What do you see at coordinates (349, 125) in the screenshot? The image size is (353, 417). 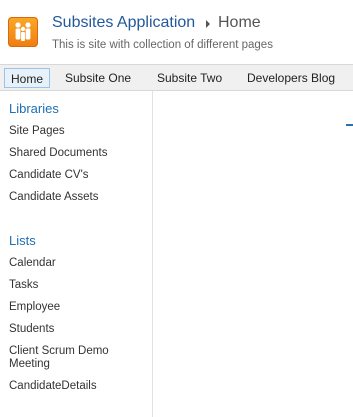 I see `content-area-marker` at bounding box center [349, 125].